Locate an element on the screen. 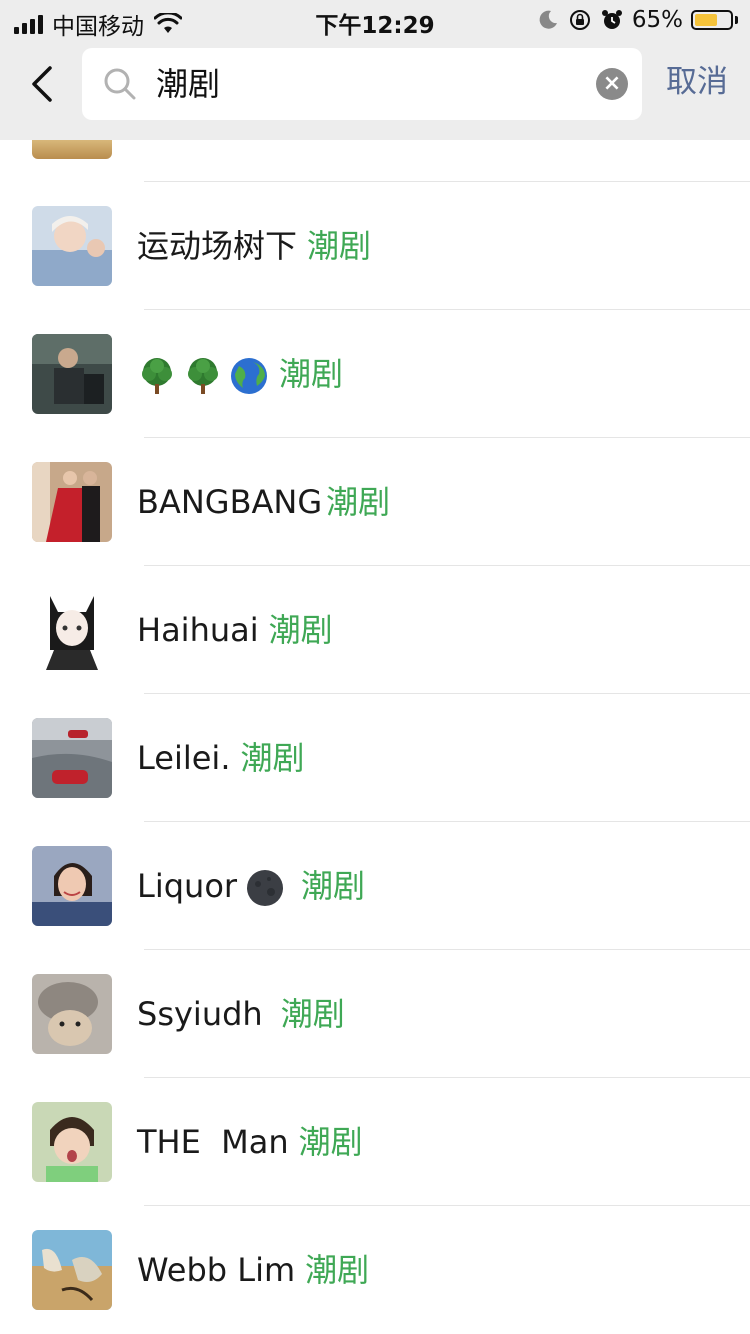  contact-name: Liquor is located at coordinates (187, 886).